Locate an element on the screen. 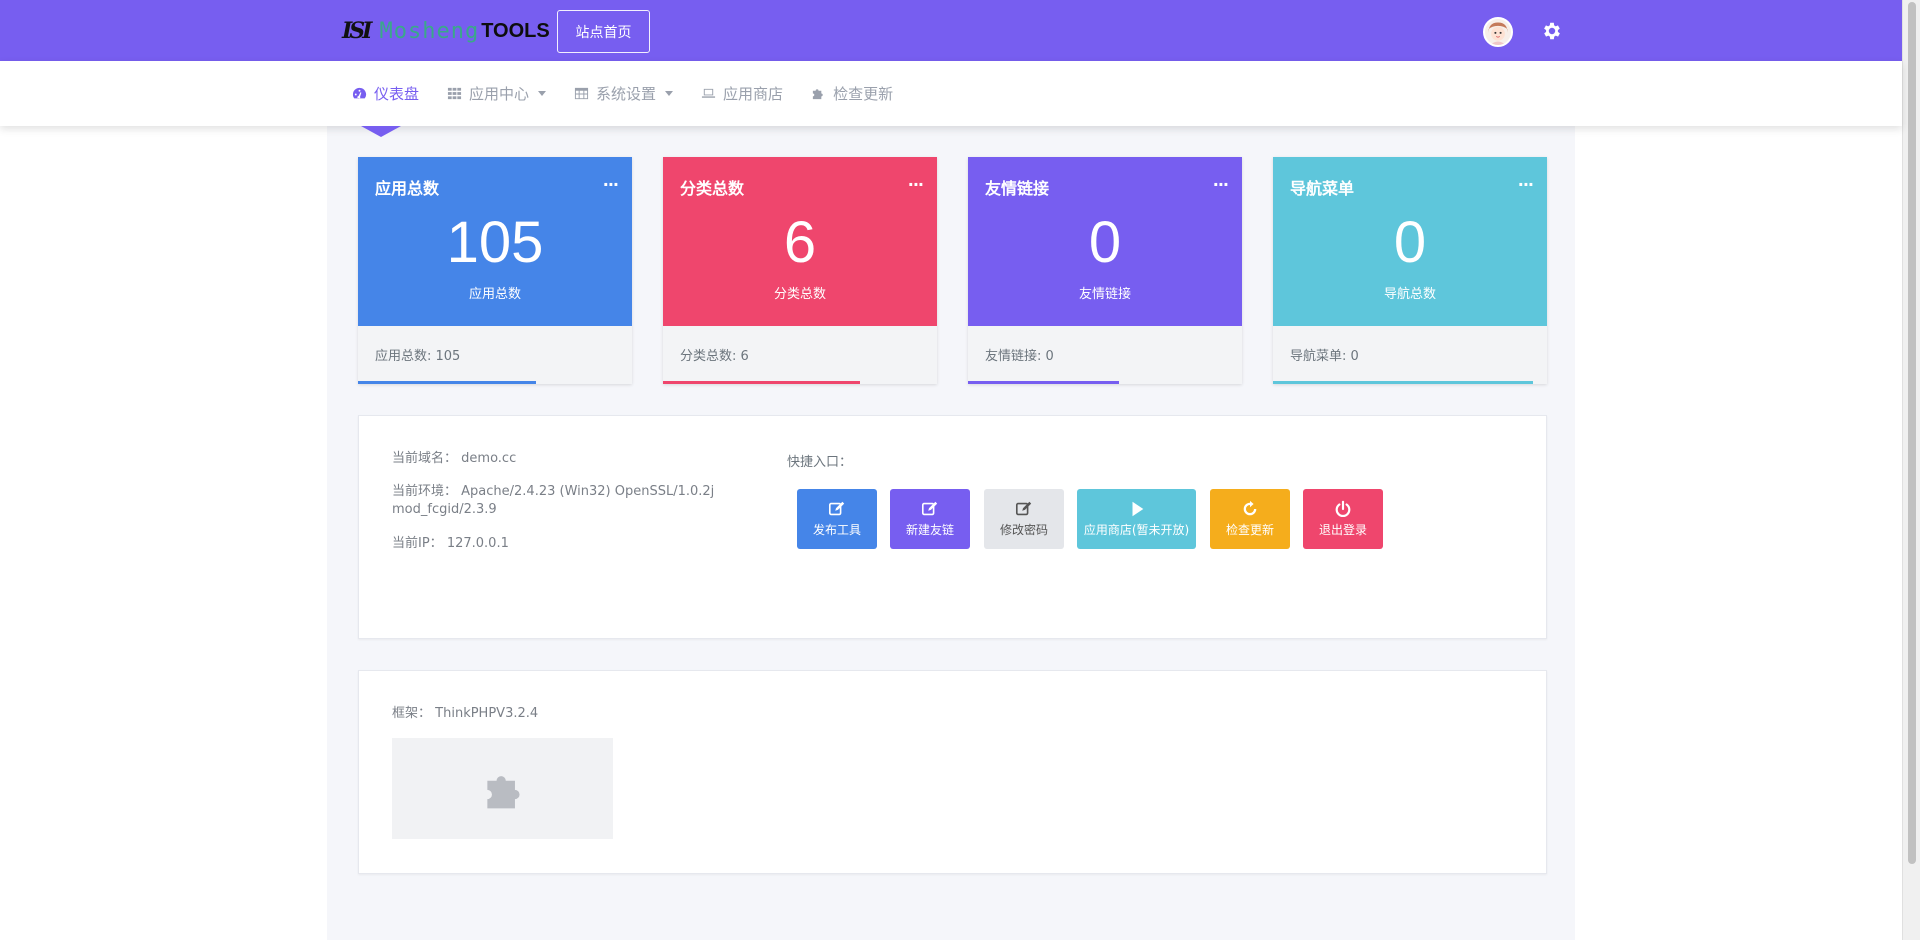 This screenshot has width=1920, height=940. nav-item-label: 仪表盘 is located at coordinates (397, 94).